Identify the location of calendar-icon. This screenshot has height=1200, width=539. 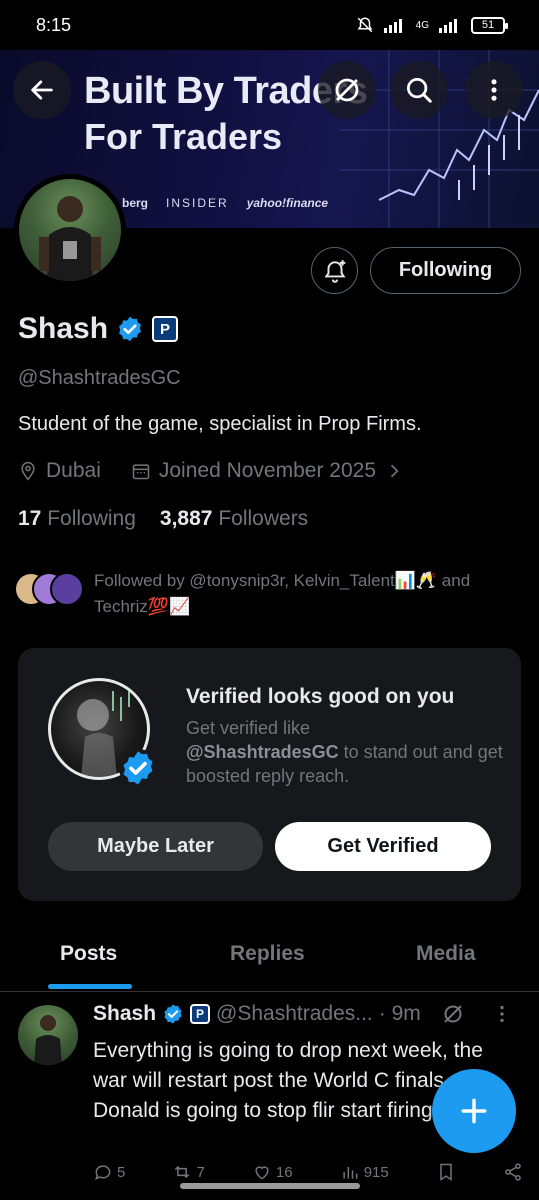
(141, 472).